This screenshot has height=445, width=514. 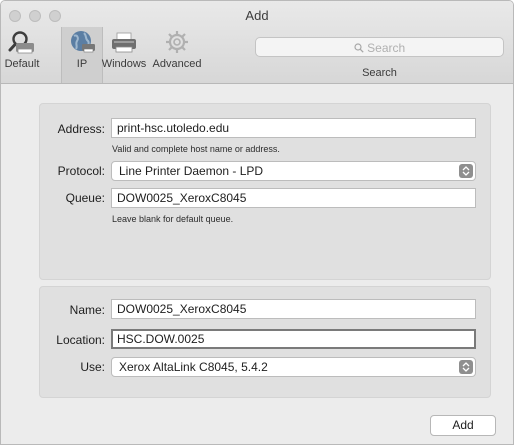 I want to click on gear-icon, so click(x=177, y=42).